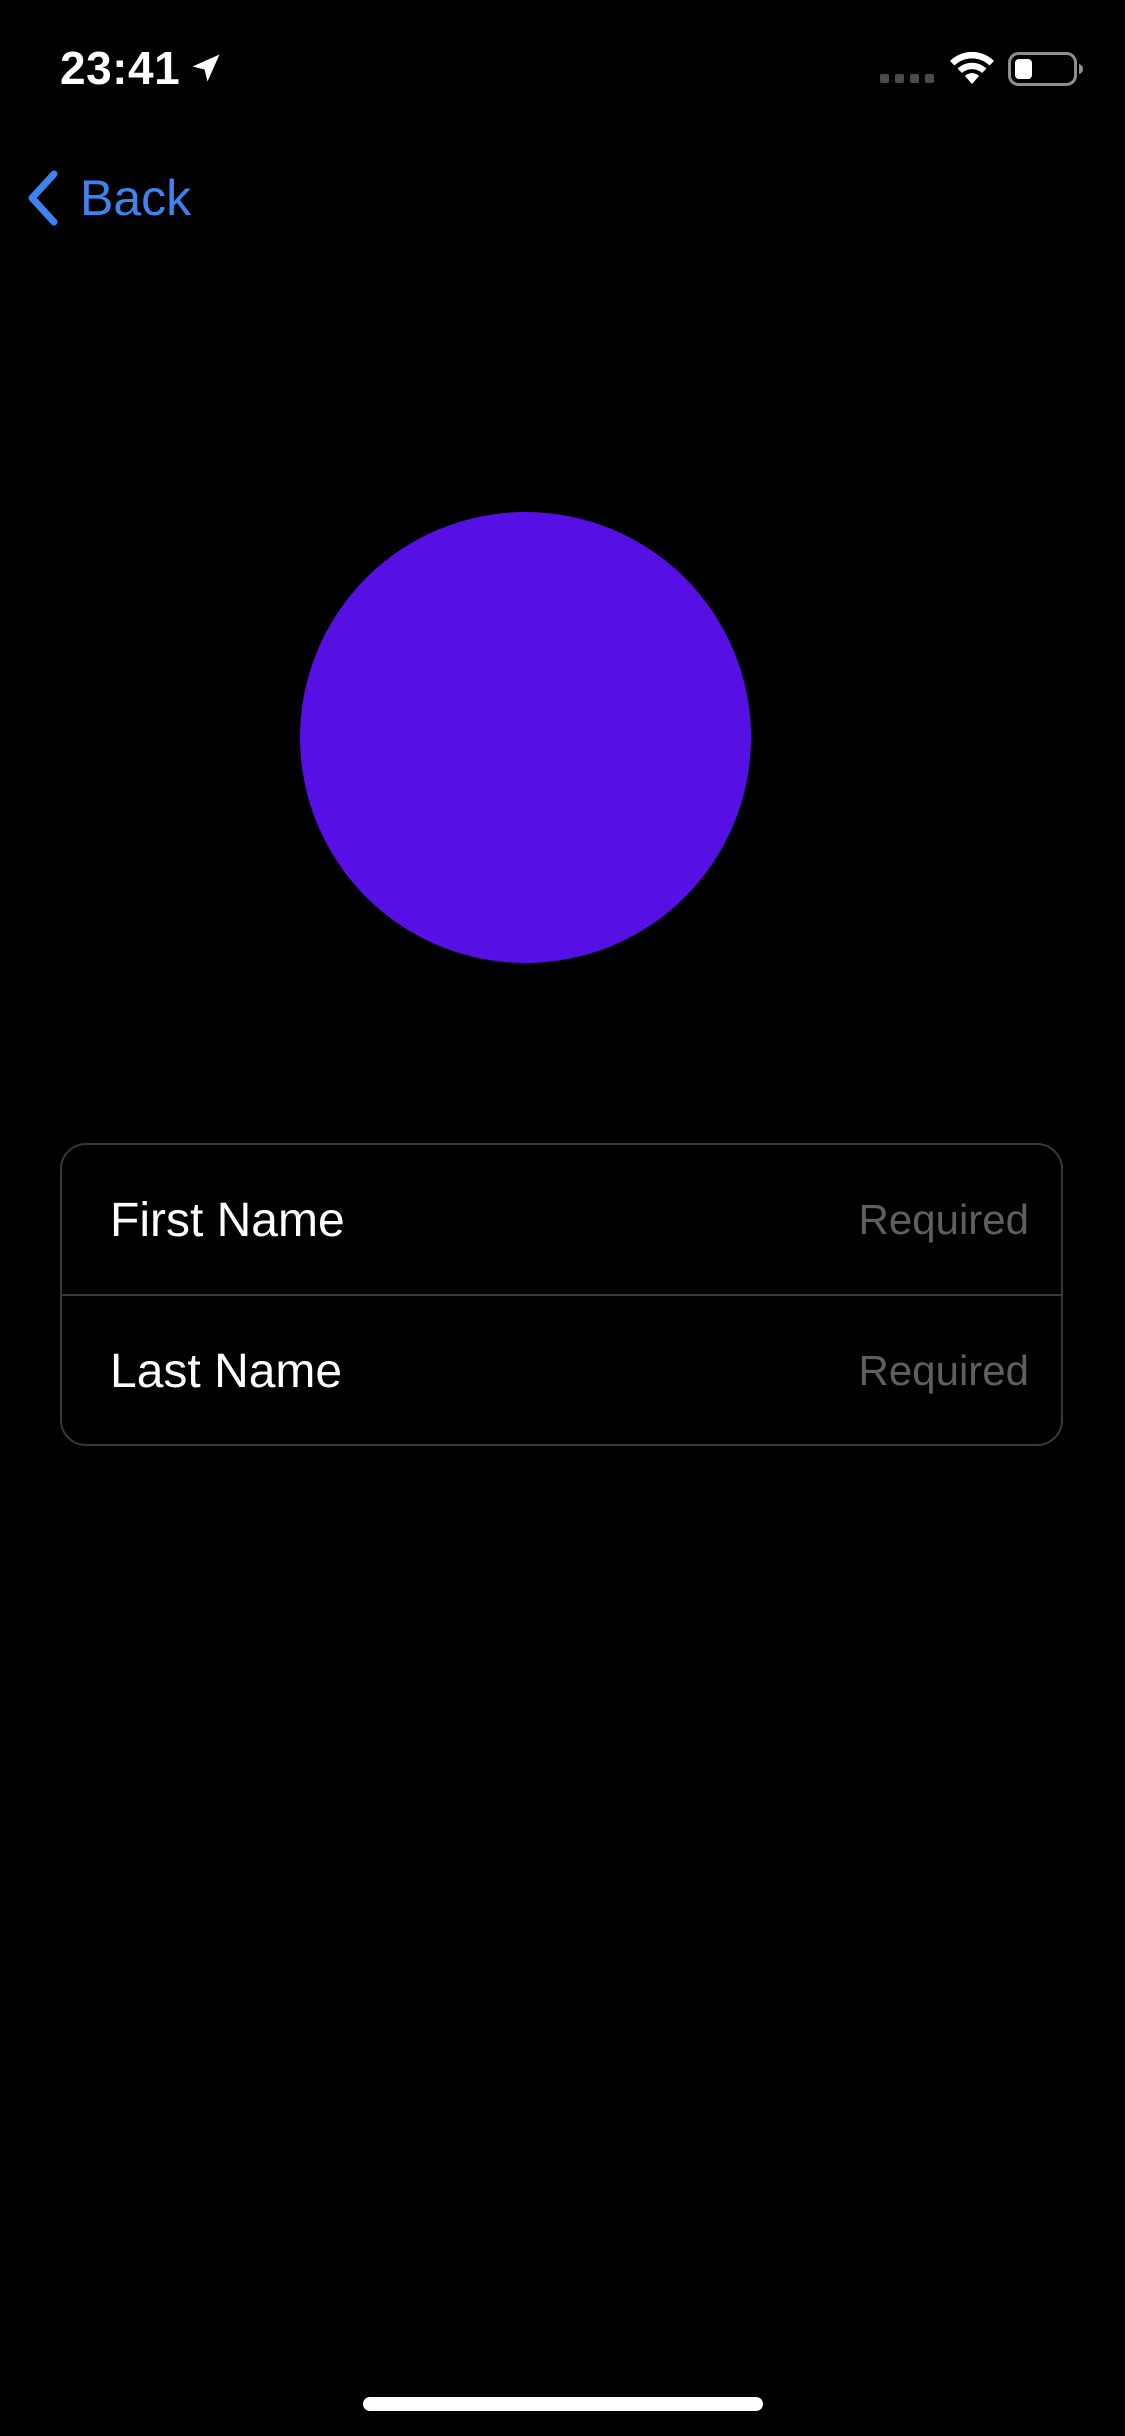 This screenshot has width=1125, height=2436. What do you see at coordinates (562, 66) in the screenshot?
I see `status-bar: 23:41` at bounding box center [562, 66].